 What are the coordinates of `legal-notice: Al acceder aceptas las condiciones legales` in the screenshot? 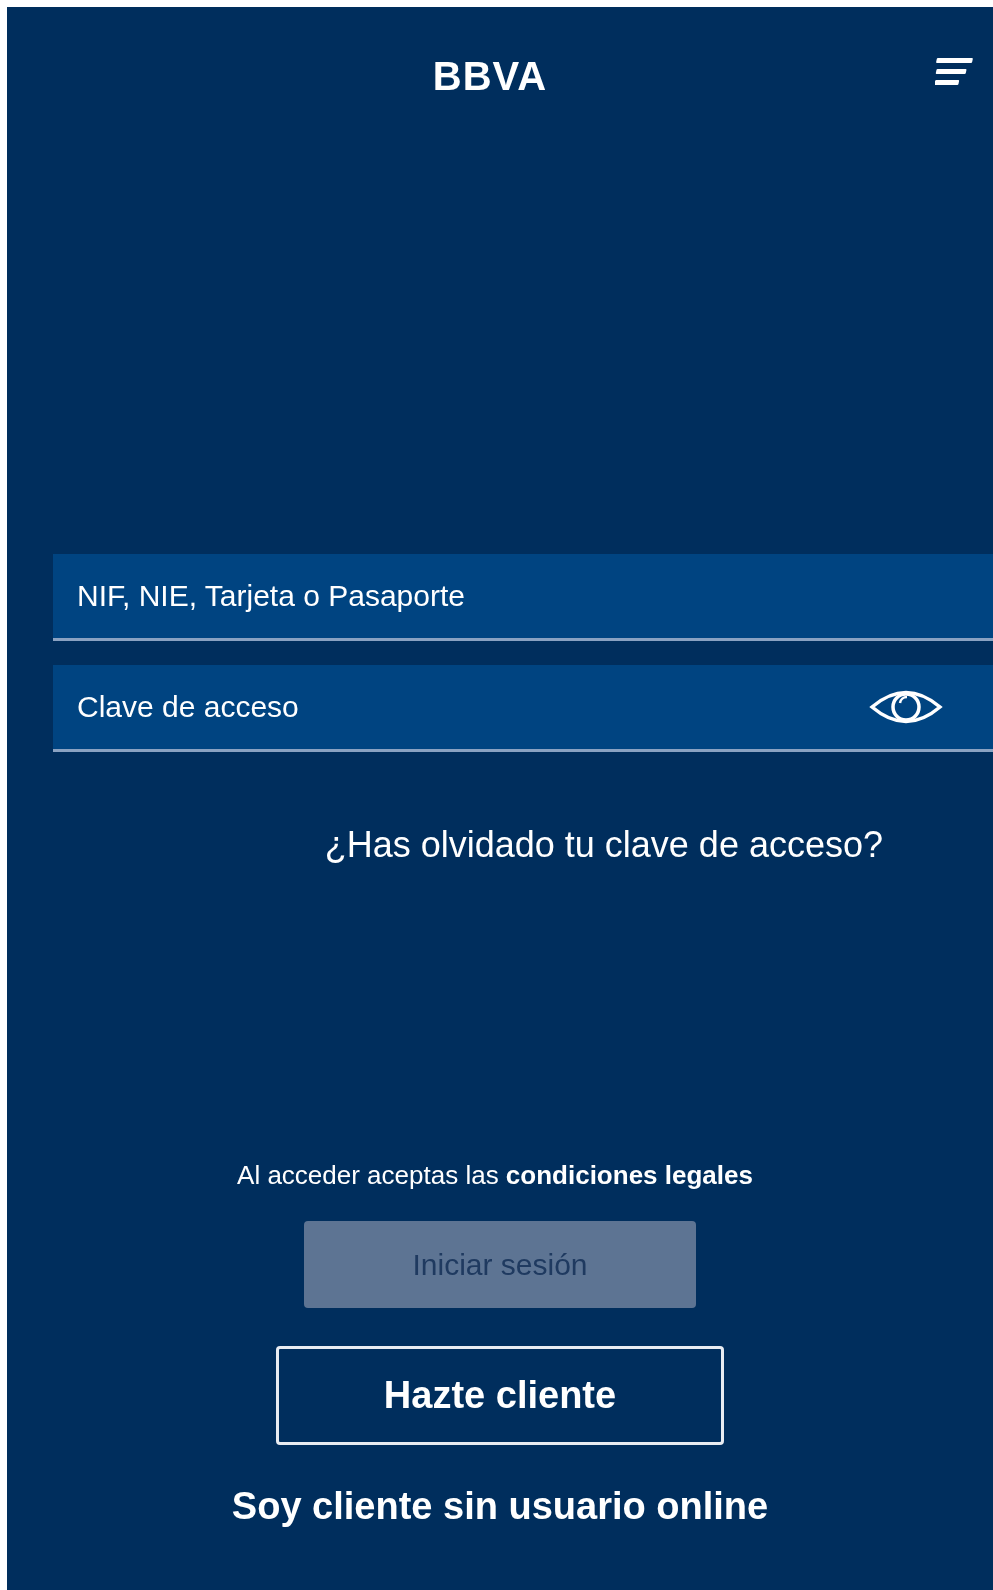 It's located at (495, 1175).